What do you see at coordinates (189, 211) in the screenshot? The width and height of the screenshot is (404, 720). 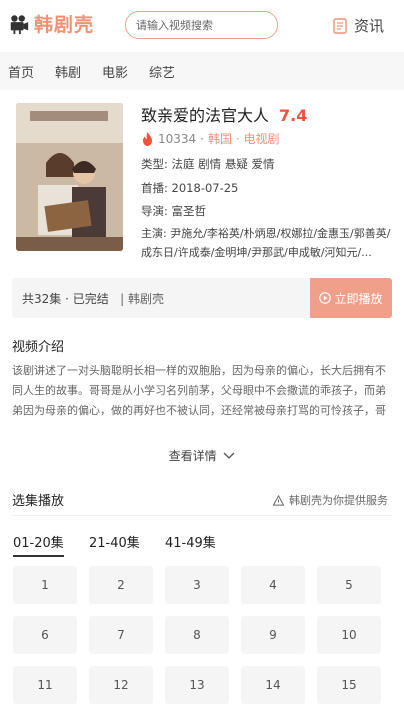 I see `director-value: 富圣哲` at bounding box center [189, 211].